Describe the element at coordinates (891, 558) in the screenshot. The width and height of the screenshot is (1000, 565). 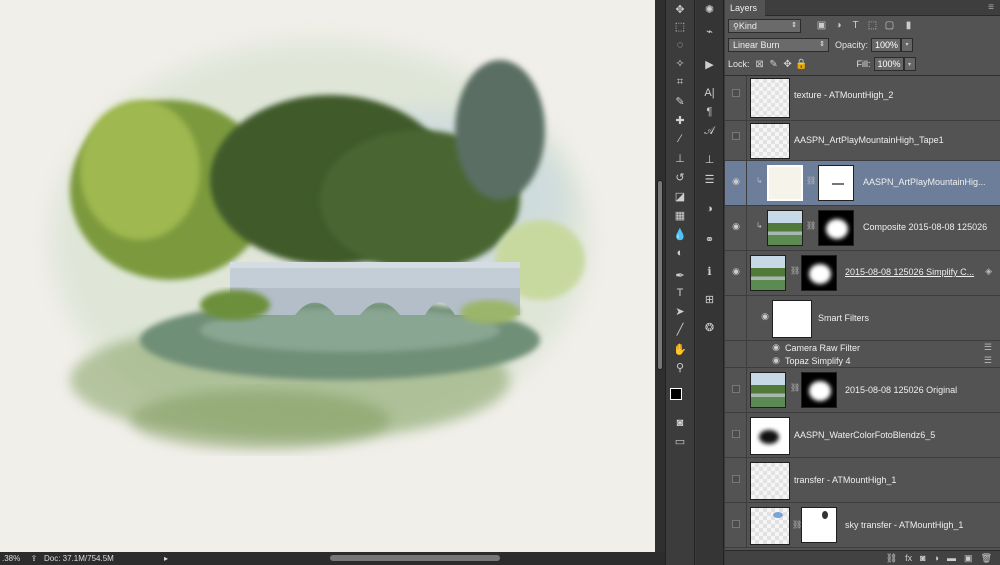
I see `link-layers-icon: ⛓` at that location.